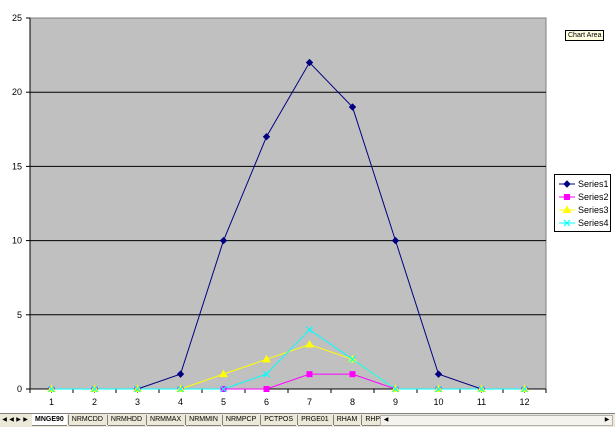 The height and width of the screenshot is (427, 615). What do you see at coordinates (19, 389) in the screenshot?
I see `y-tick-label-0: 0` at bounding box center [19, 389].